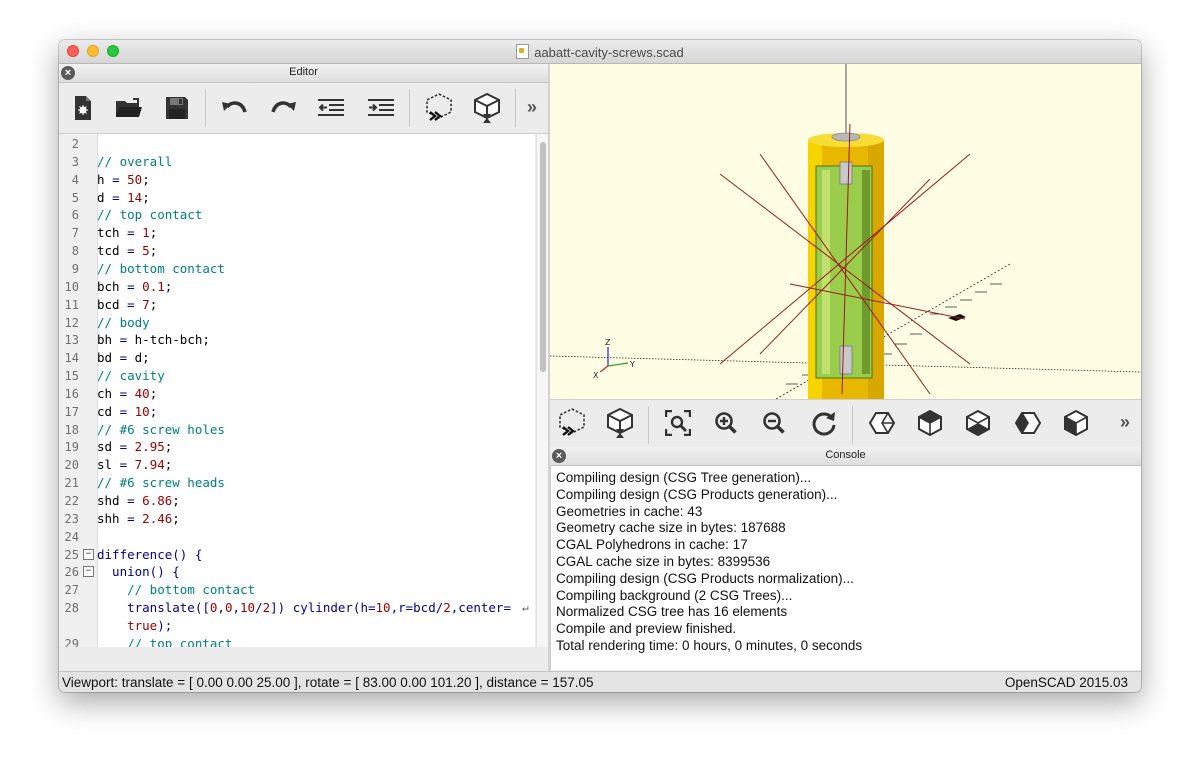 This screenshot has width=1200, height=770. Describe the element at coordinates (824, 423) in the screenshot. I see `reset-view-button` at that location.